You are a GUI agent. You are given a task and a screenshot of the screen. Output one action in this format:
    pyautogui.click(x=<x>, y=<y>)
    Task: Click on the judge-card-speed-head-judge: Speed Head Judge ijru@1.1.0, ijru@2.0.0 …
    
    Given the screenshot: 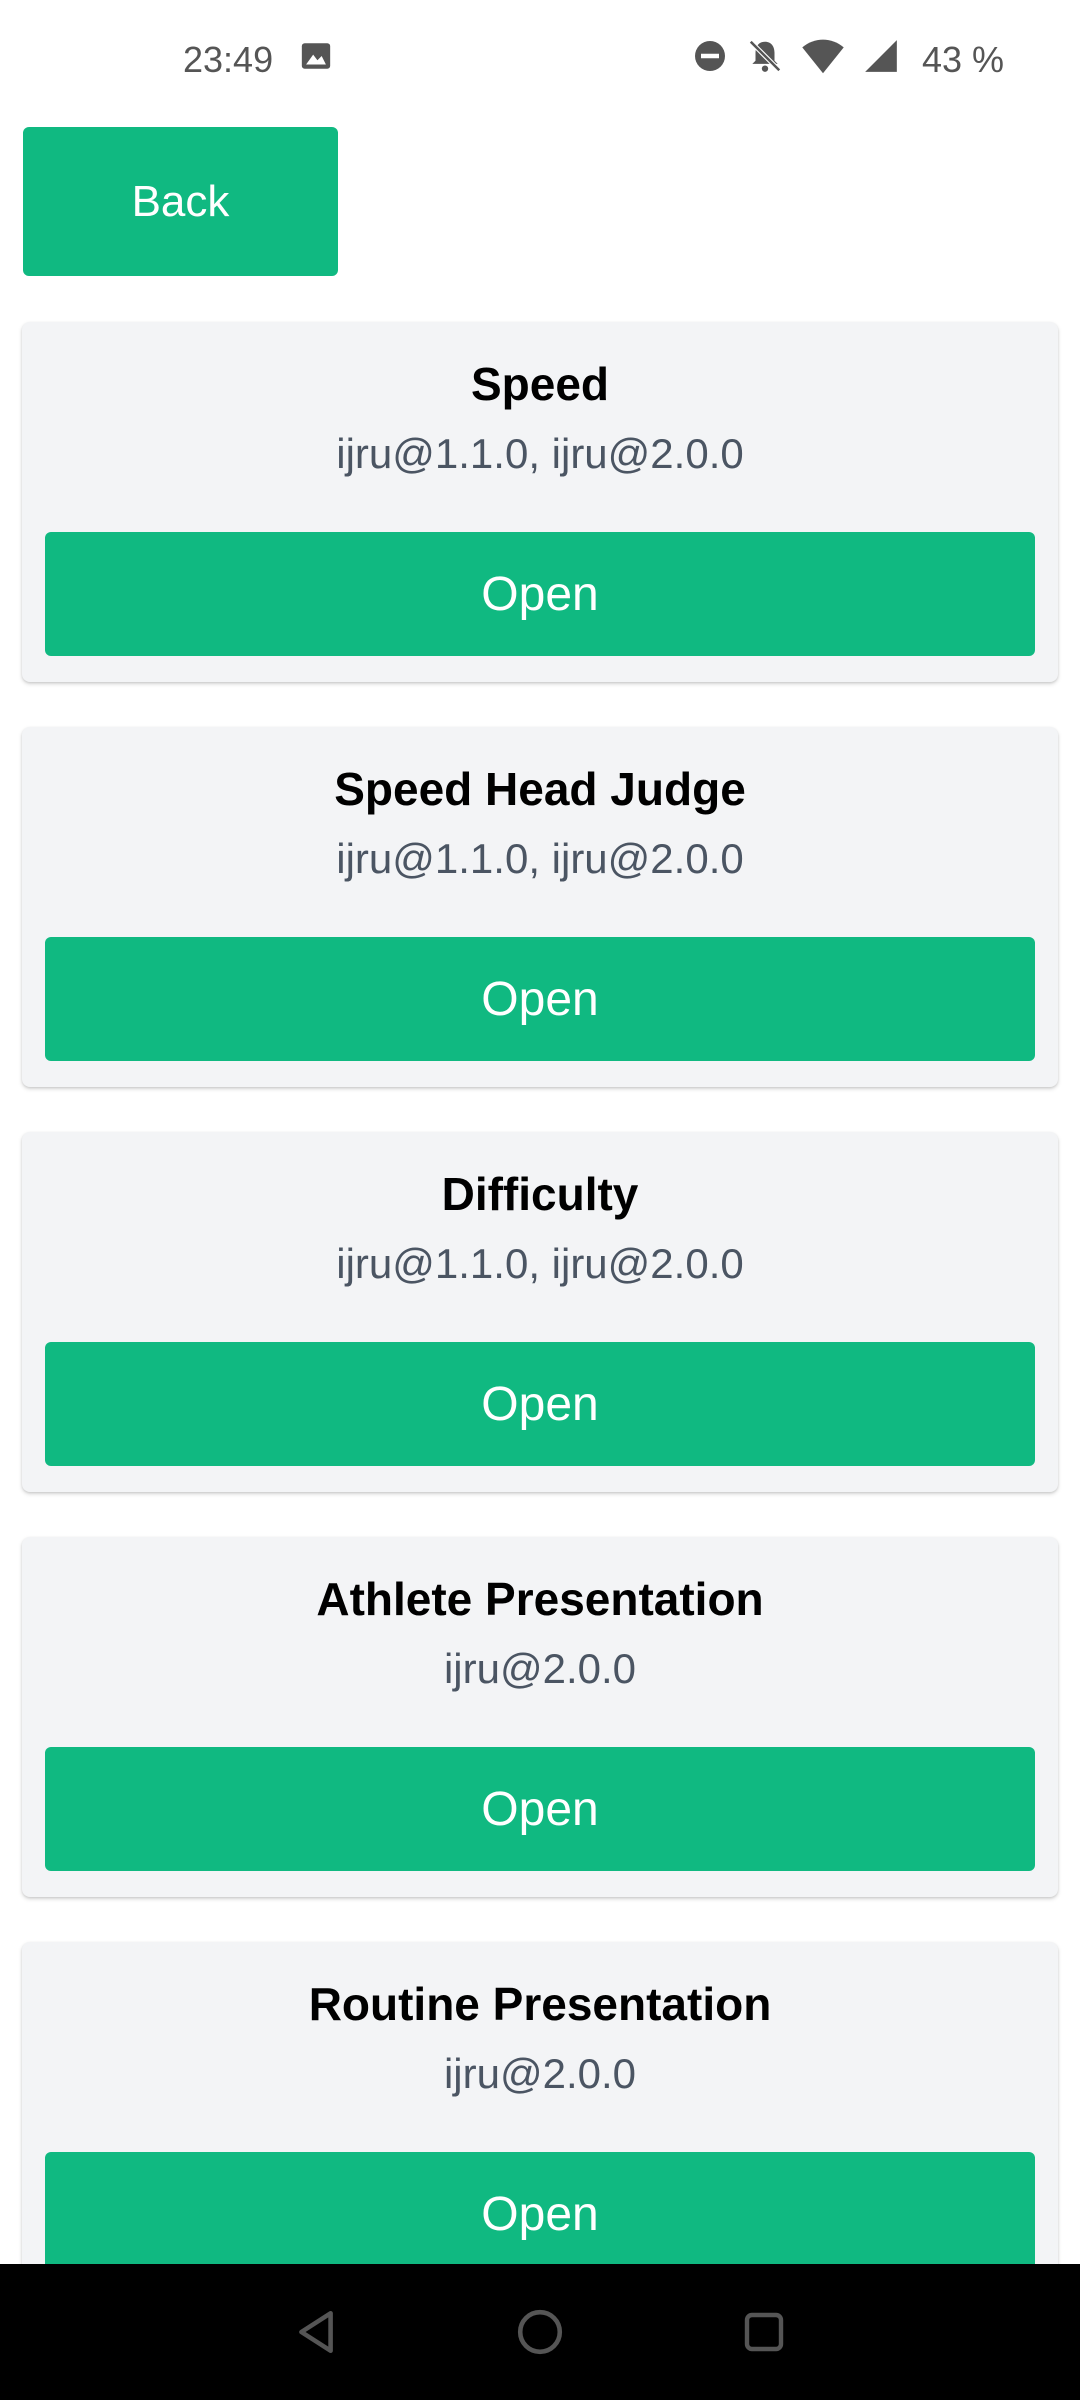 What is the action you would take?
    pyautogui.click(x=540, y=907)
    